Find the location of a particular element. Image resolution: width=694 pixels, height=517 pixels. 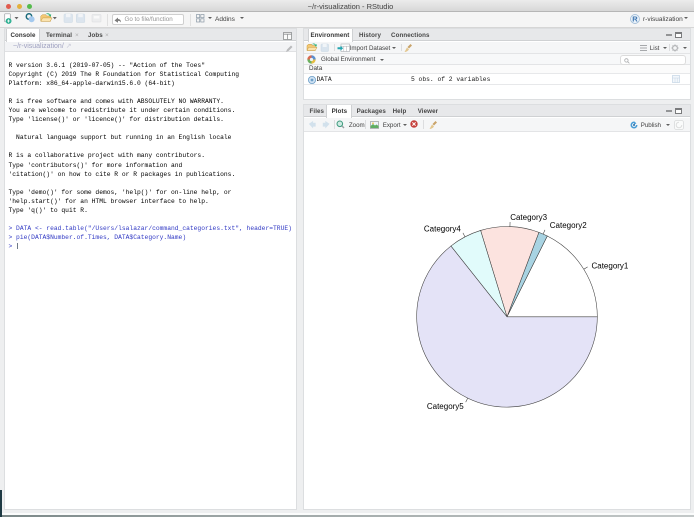

svg-text: Category5 is located at coordinates (445, 406).